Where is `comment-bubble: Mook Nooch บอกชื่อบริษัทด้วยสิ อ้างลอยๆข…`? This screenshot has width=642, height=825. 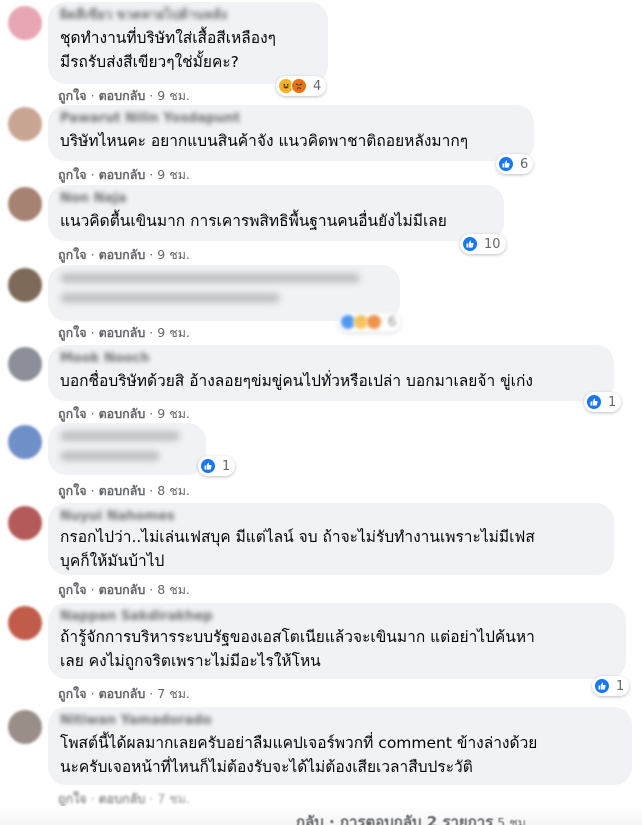 comment-bubble: Mook Nooch บอกชื่อบริษัทด้วยสิ อ้างลอยๆข… is located at coordinates (331, 373).